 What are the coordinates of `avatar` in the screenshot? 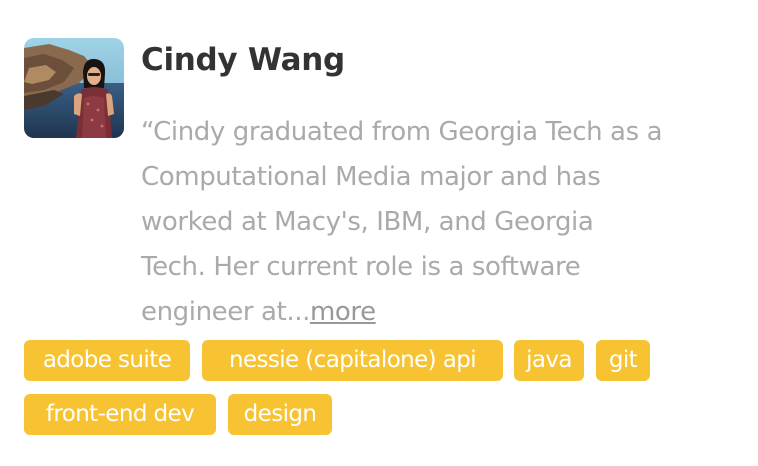 It's located at (74, 88).